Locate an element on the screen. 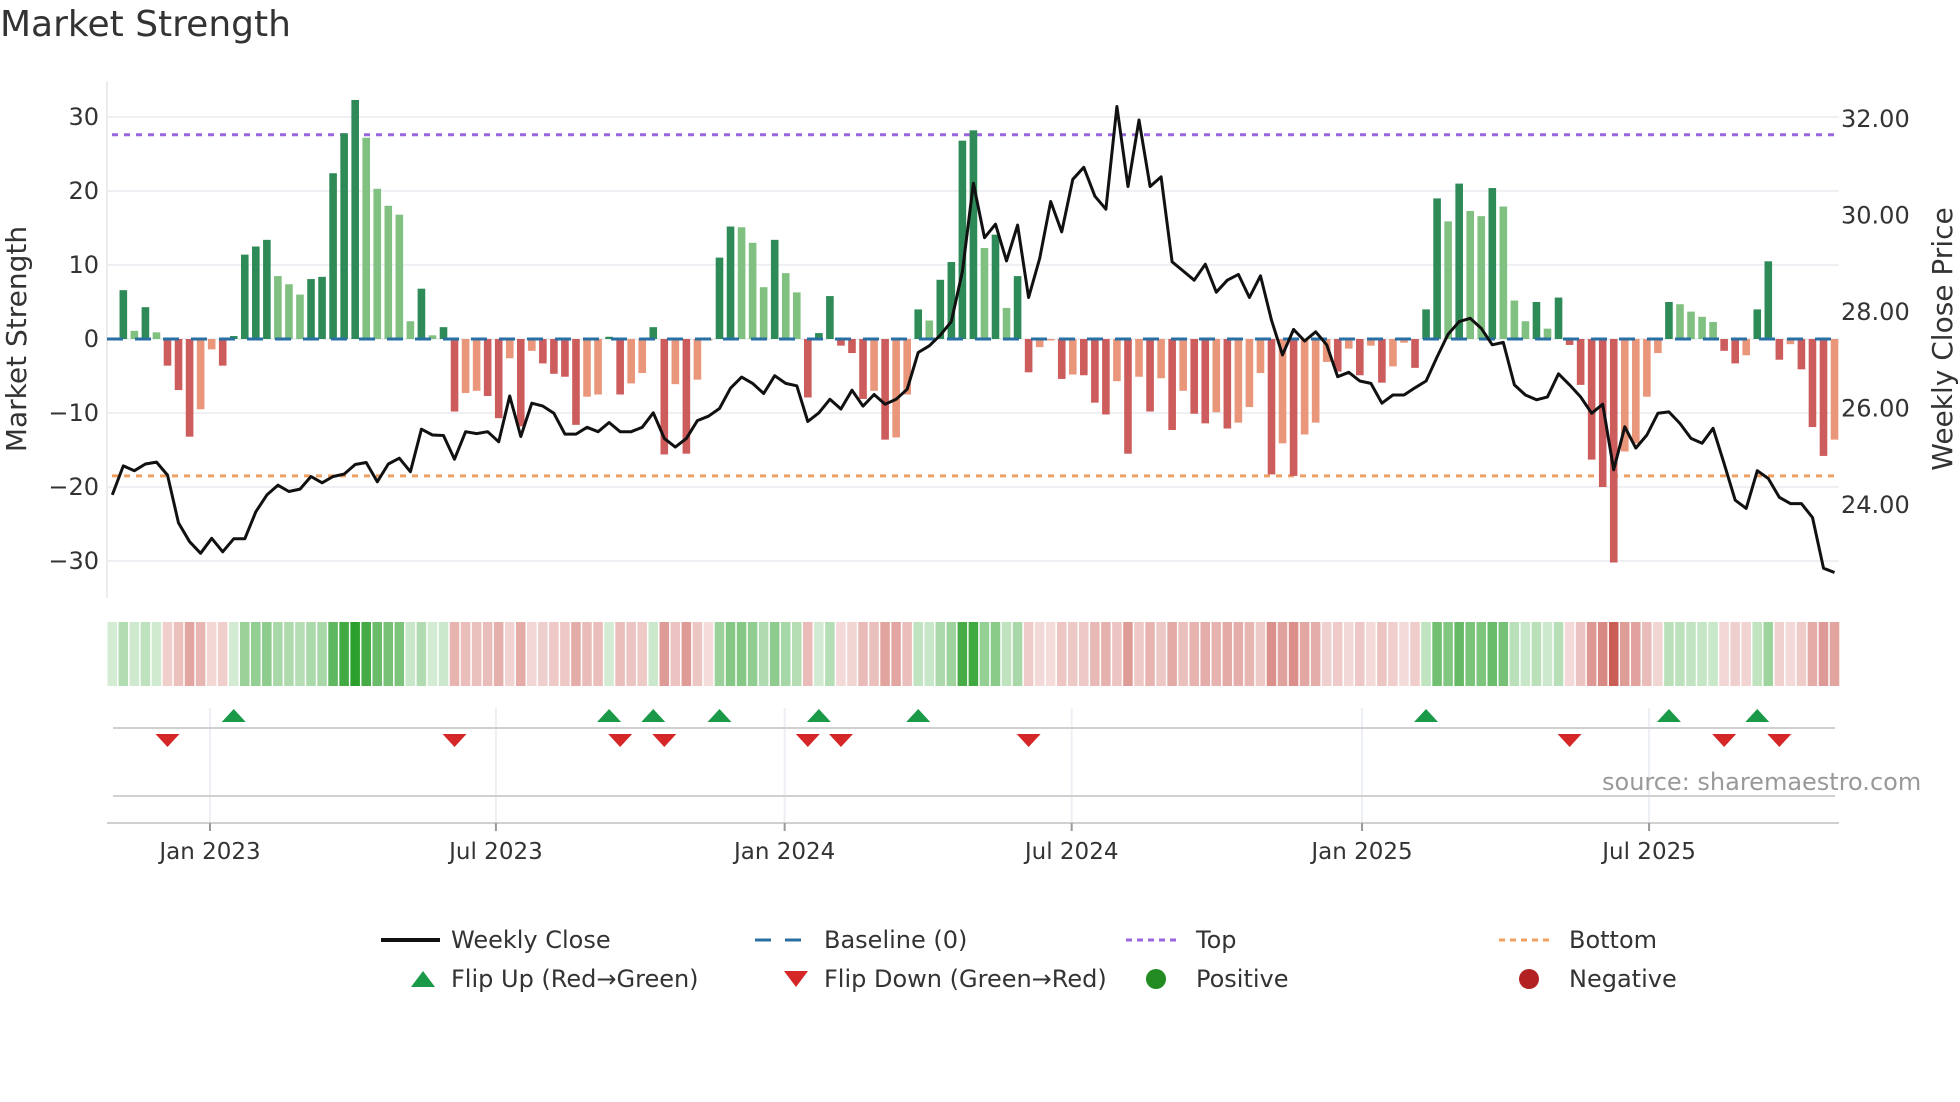  y-tick-label: −20 is located at coordinates (73, 487).